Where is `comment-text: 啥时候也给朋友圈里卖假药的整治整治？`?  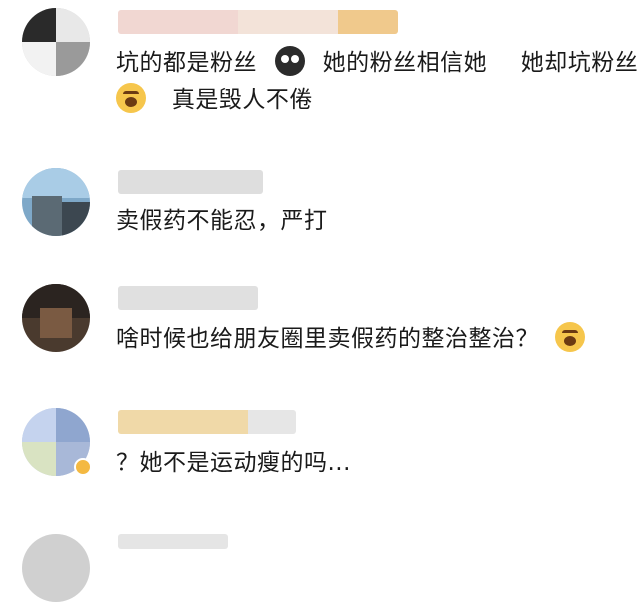
comment-text: 啥时候也给朋友圈里卖假药的整治整治？ is located at coordinates (350, 338).